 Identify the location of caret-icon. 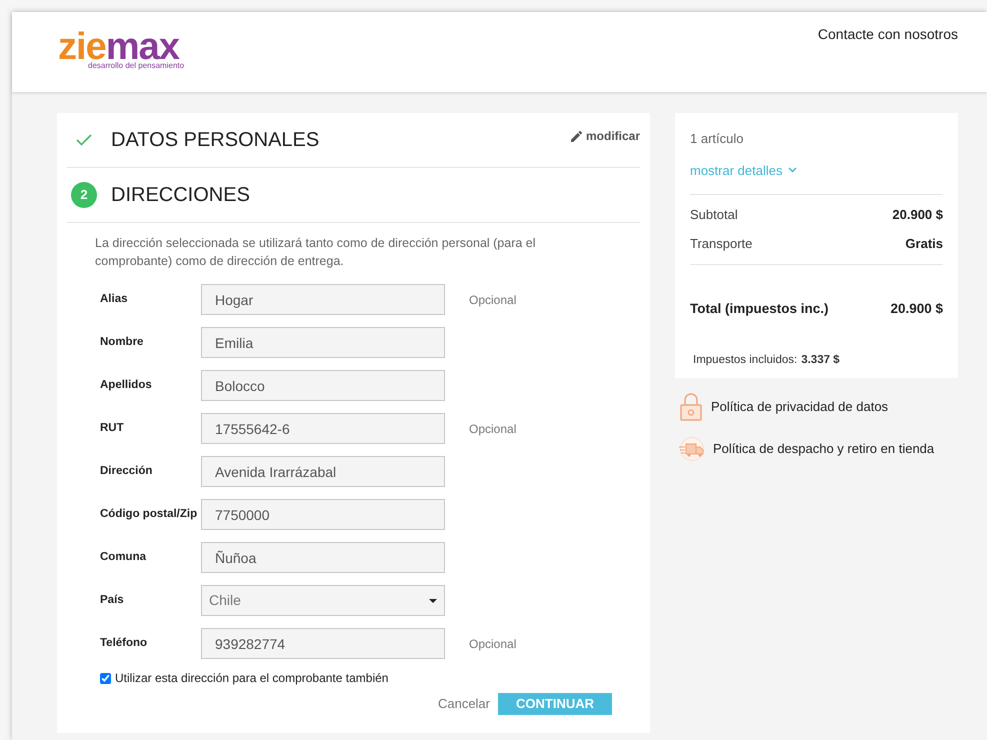
(433, 600).